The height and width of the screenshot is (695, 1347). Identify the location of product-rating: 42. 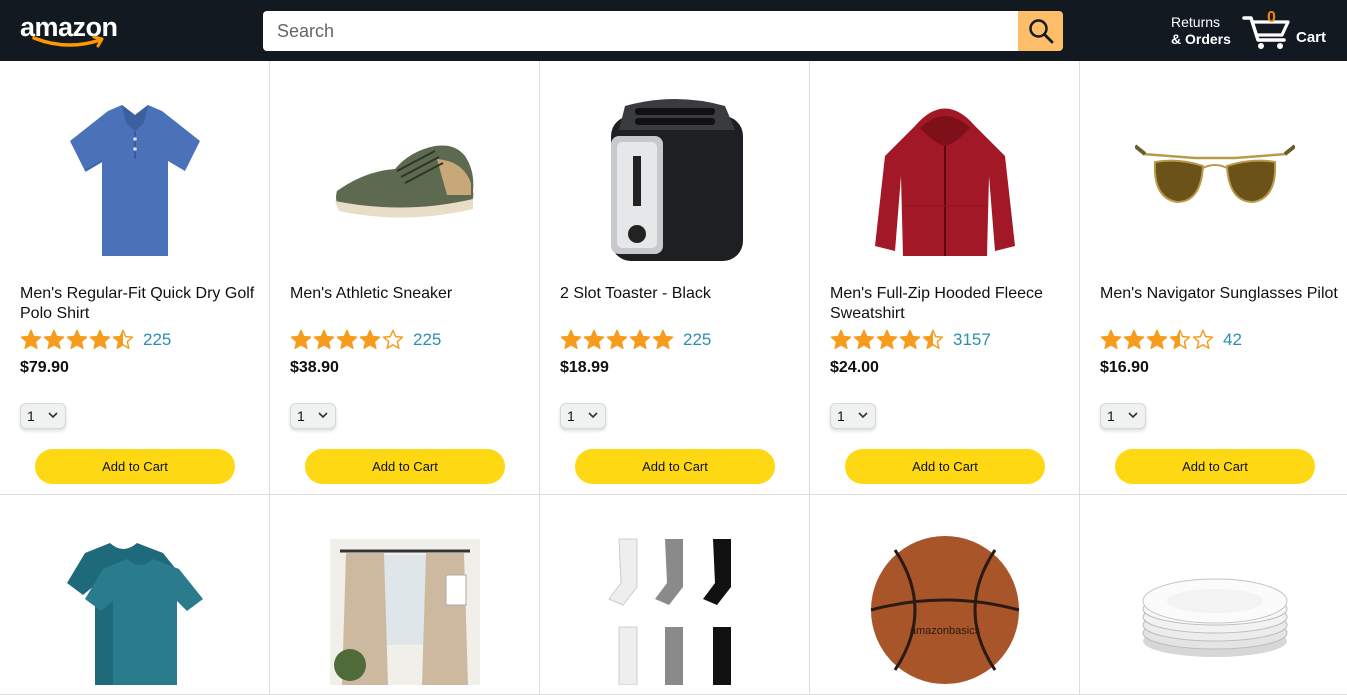
(1171, 340).